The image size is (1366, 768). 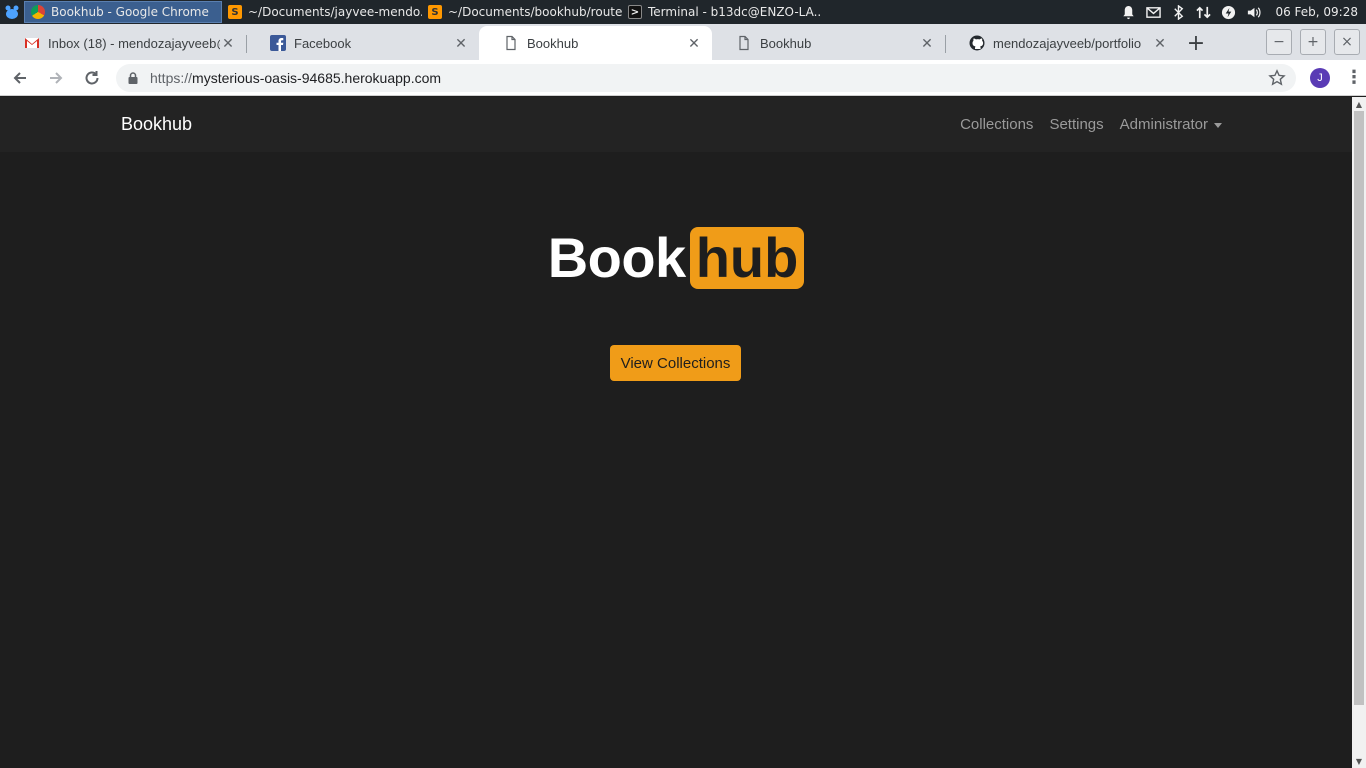 I want to click on tab-title: mendozajayveeb/portfolio, so click(x=1067, y=43).